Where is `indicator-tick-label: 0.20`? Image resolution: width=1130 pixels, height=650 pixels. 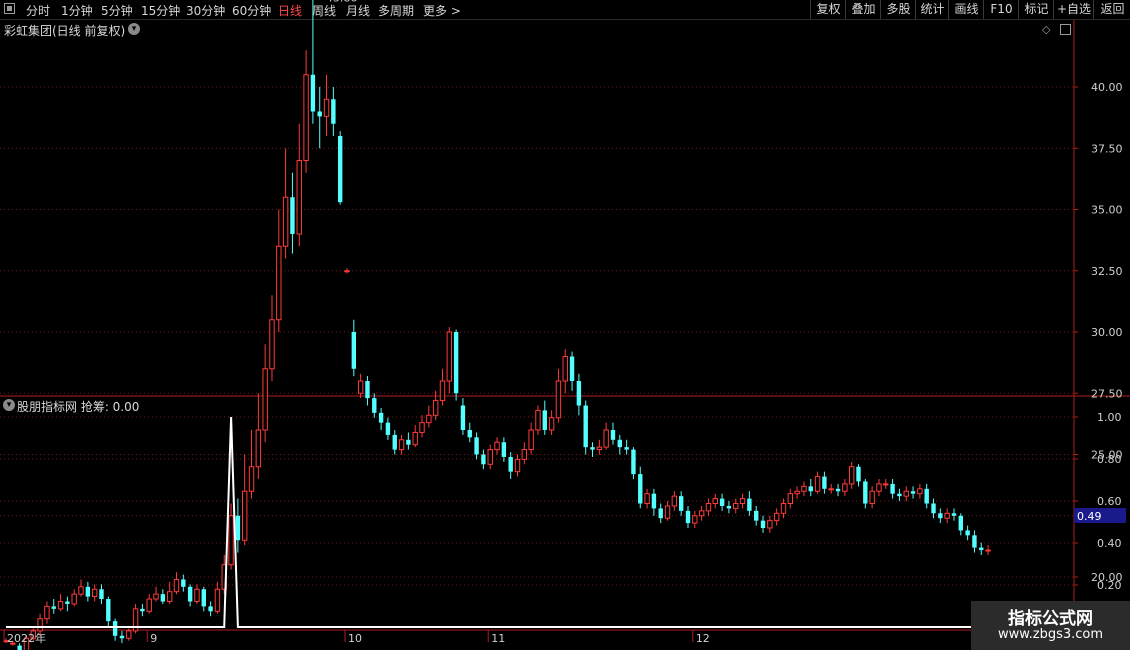
indicator-tick-label: 0.20 is located at coordinates (1109, 585).